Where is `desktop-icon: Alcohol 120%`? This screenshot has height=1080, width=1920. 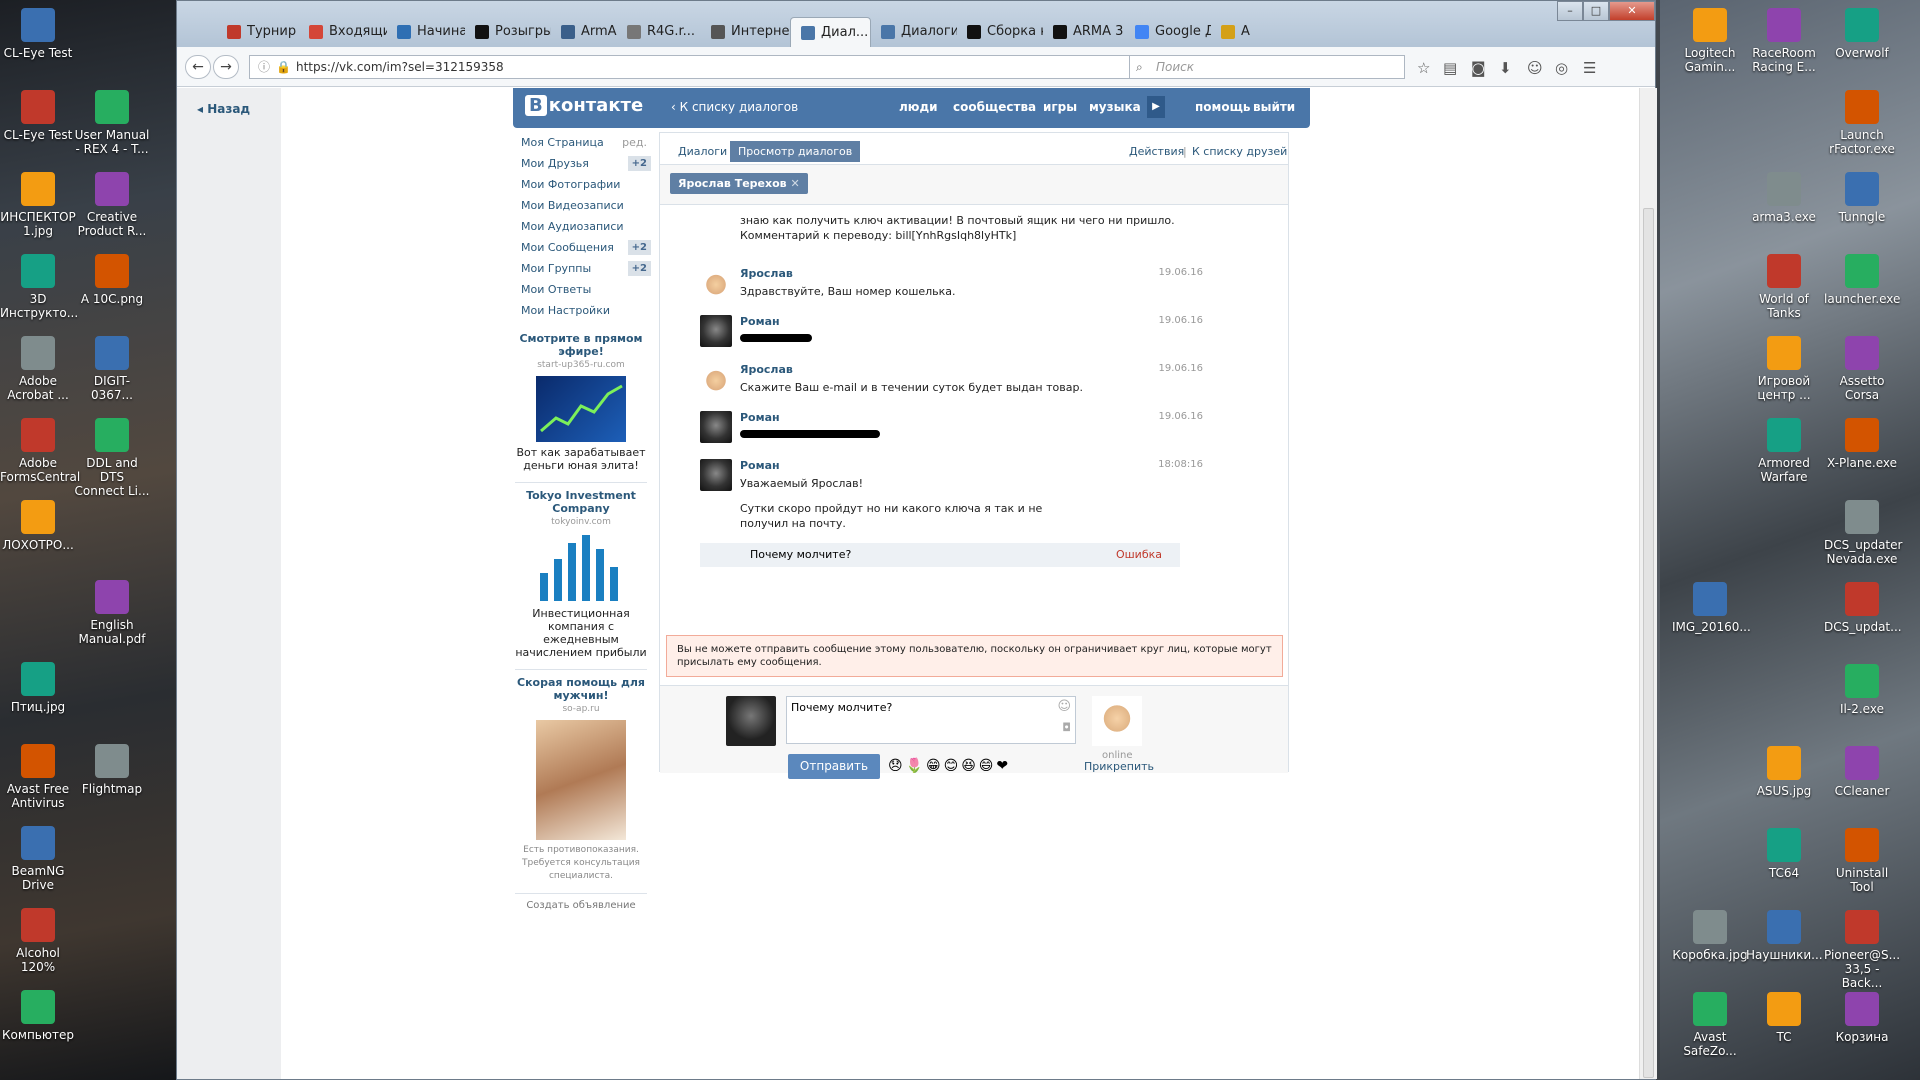
desktop-icon: Alcohol 120% is located at coordinates (38, 941).